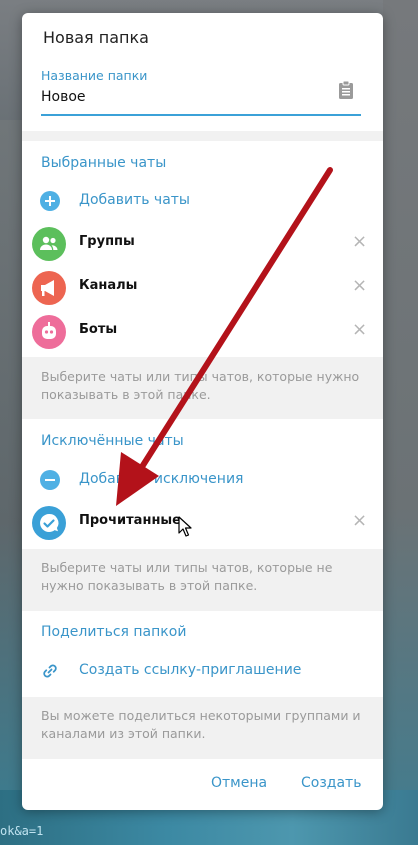 The image size is (418, 845). Describe the element at coordinates (49, 332) in the screenshot. I see `bot-icon` at that location.